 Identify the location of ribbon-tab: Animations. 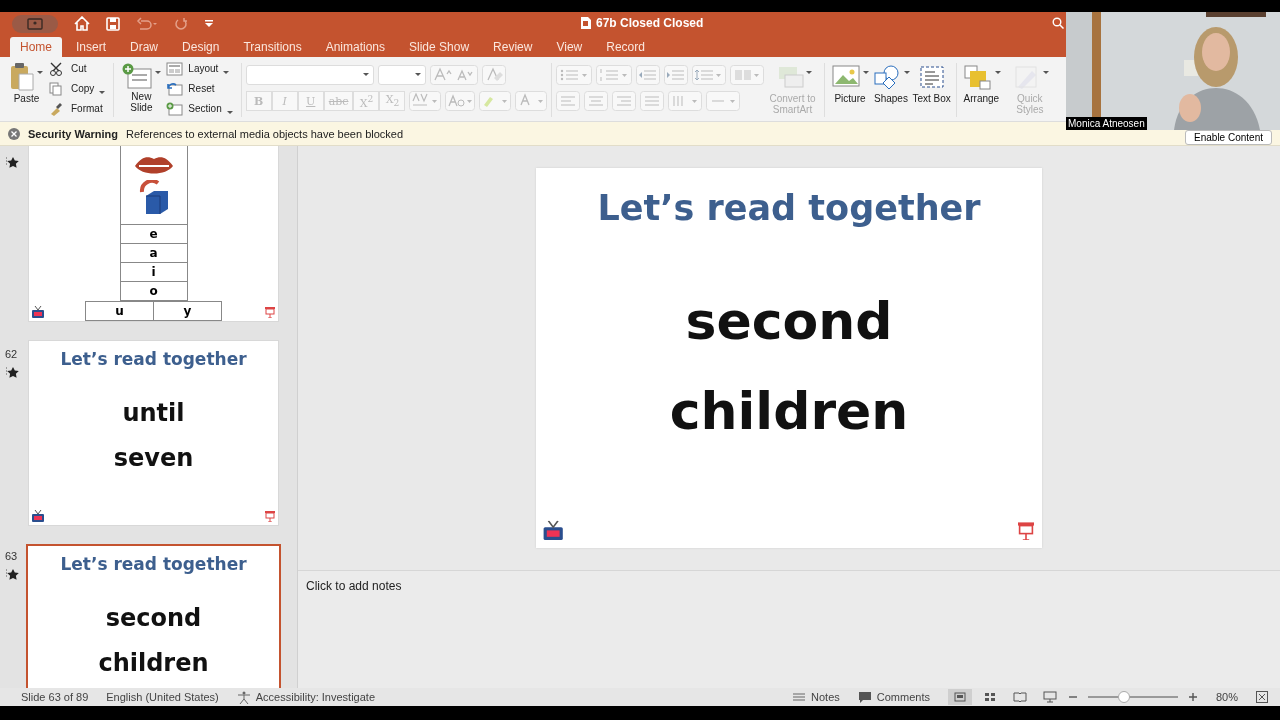
(355, 47).